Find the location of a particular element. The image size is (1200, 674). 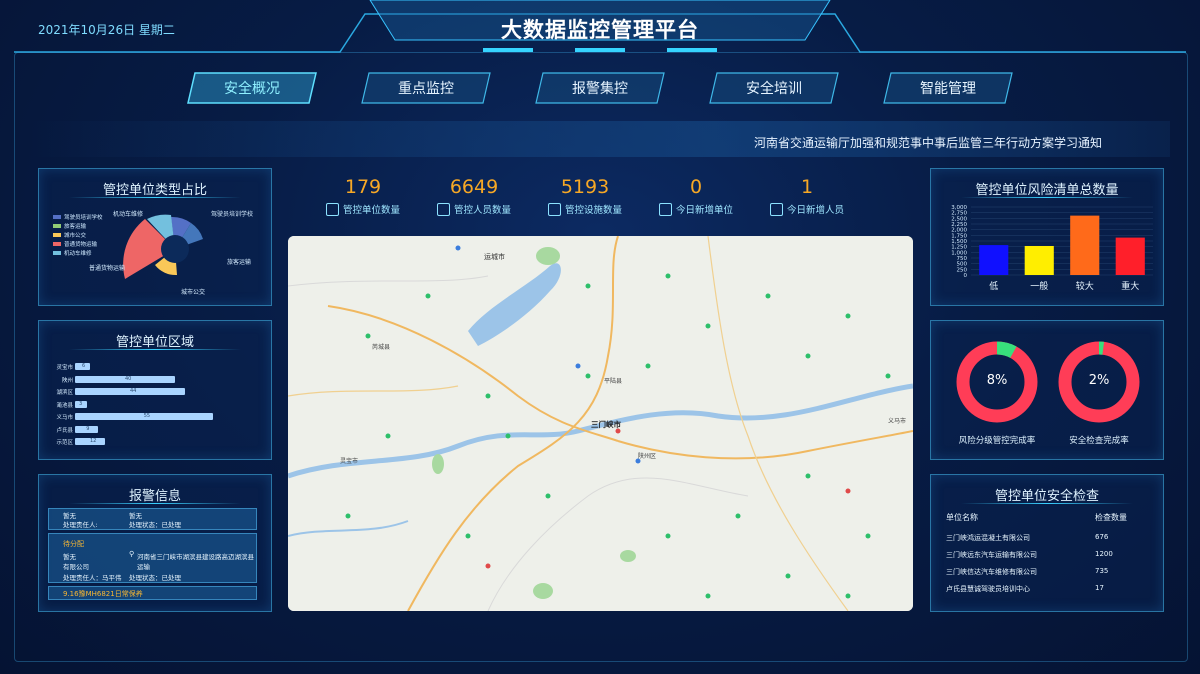

tab-alarm-control: 报警集控 is located at coordinates (600, 88).